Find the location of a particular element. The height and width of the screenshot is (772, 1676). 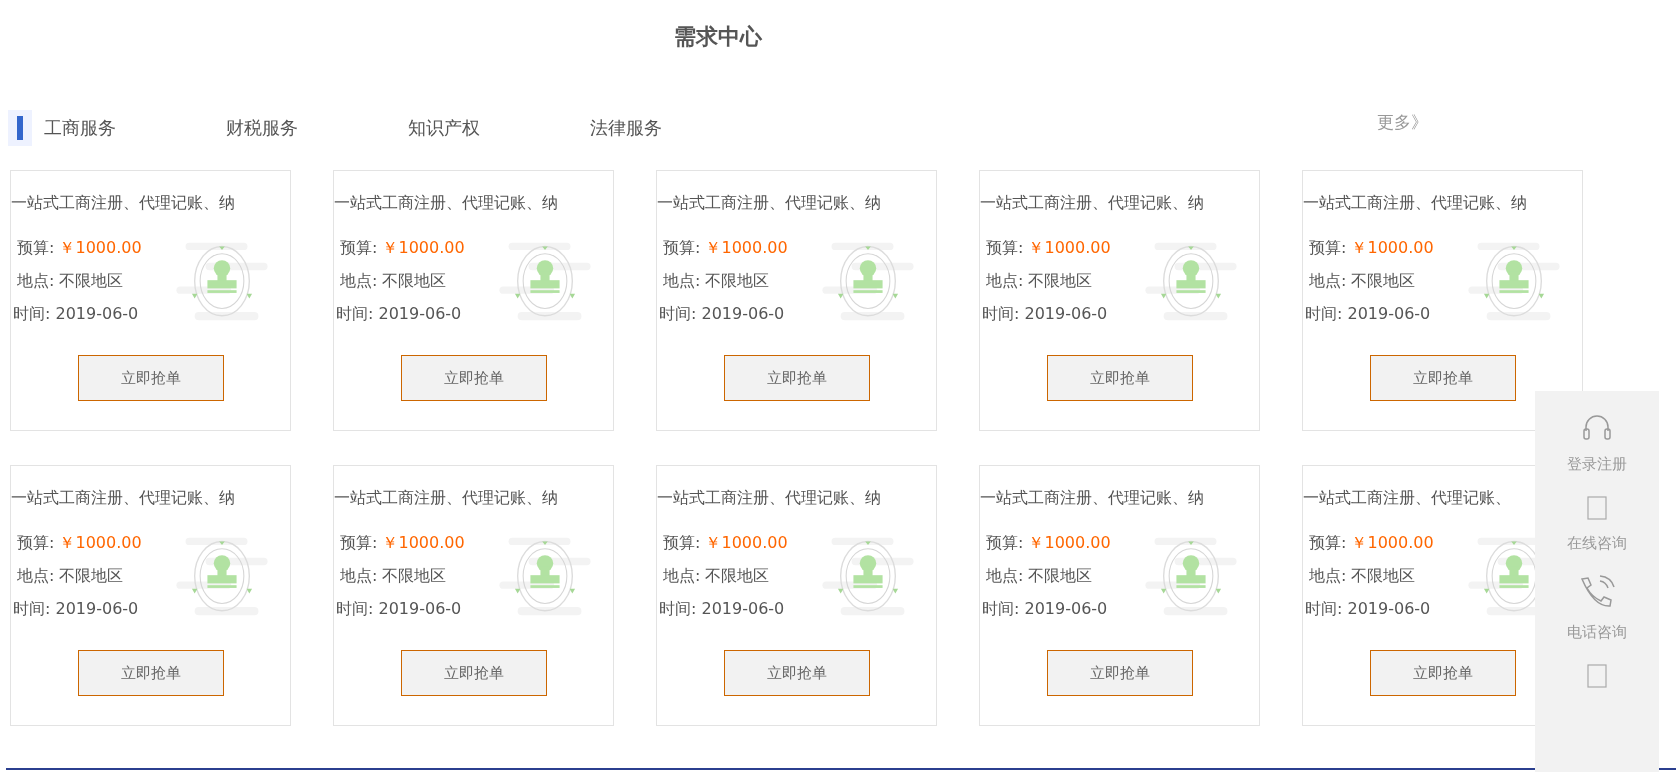

category-tab: 法律服务 is located at coordinates (609, 128).